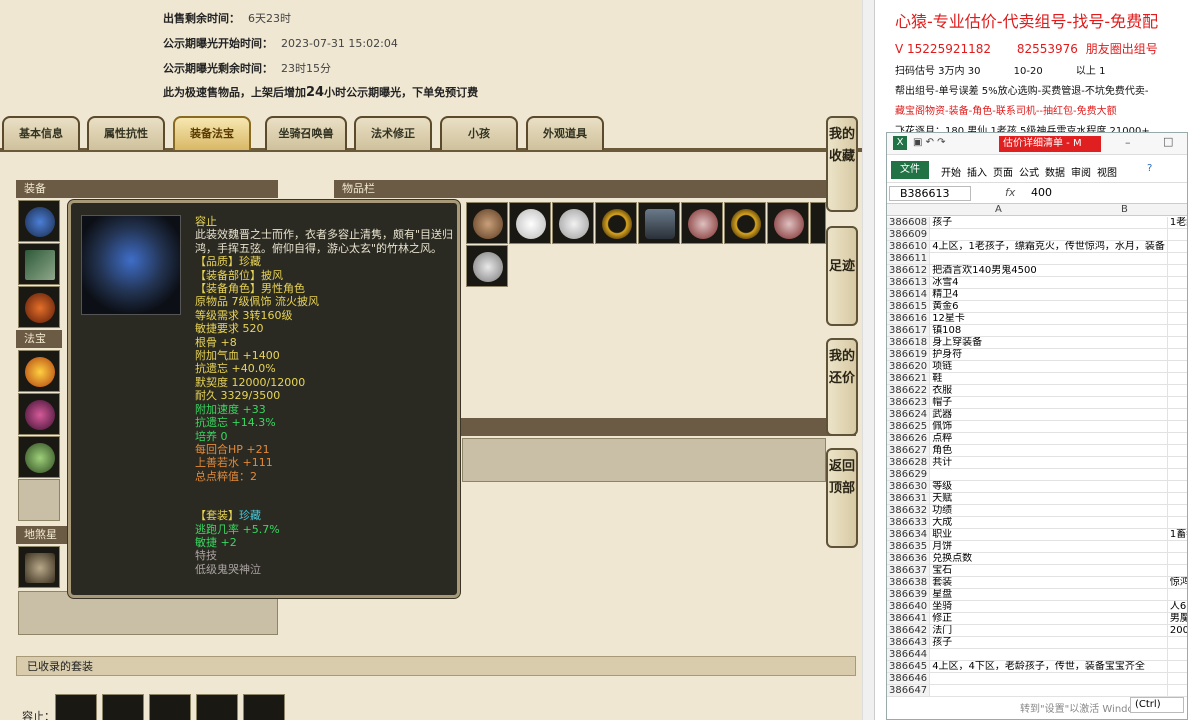 The width and height of the screenshot is (1188, 720). What do you see at coordinates (1177, 487) in the screenshot?
I see `sheet-cell: 140` at bounding box center [1177, 487].